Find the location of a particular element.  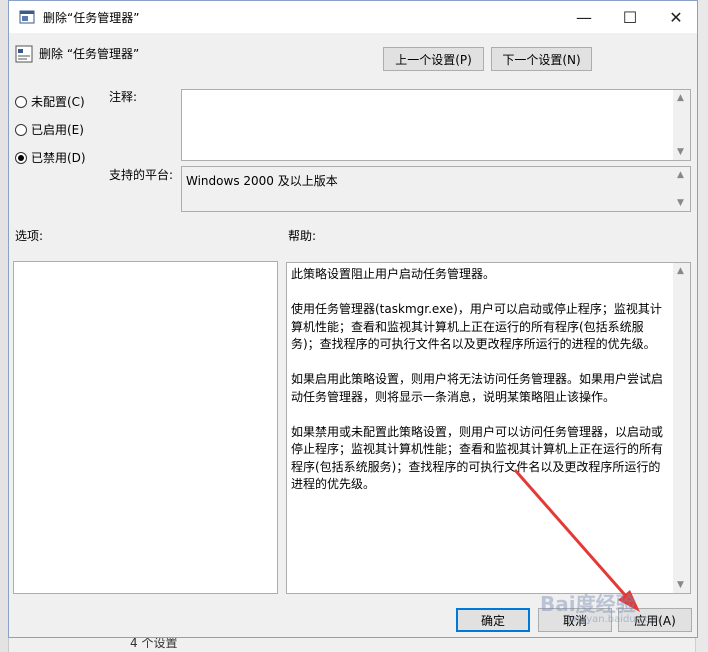

platform-field: Windows 2000 及以上版本 ▲ ▼ is located at coordinates (436, 189).